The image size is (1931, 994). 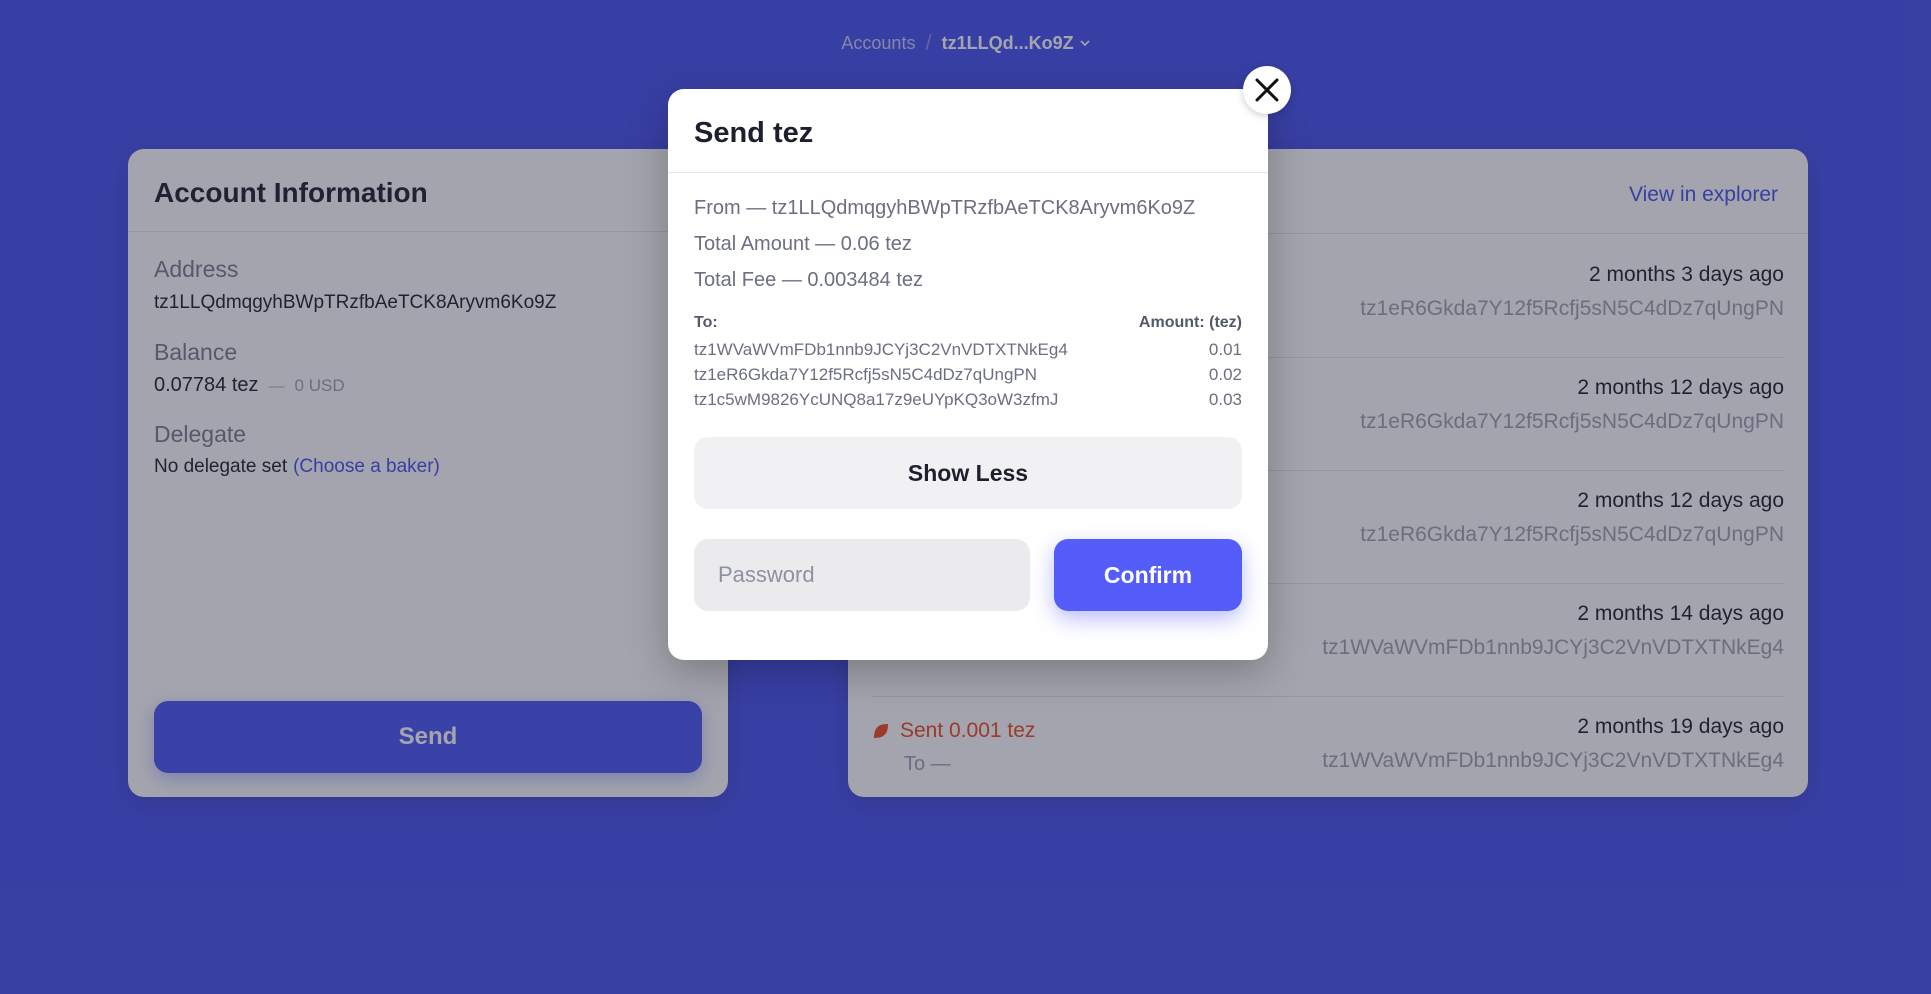 I want to click on recipients-header-to: To:, so click(x=706, y=322).